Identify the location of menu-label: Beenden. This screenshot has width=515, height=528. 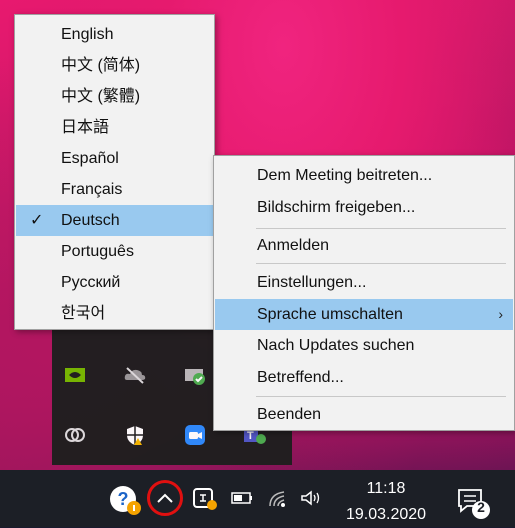
(289, 414).